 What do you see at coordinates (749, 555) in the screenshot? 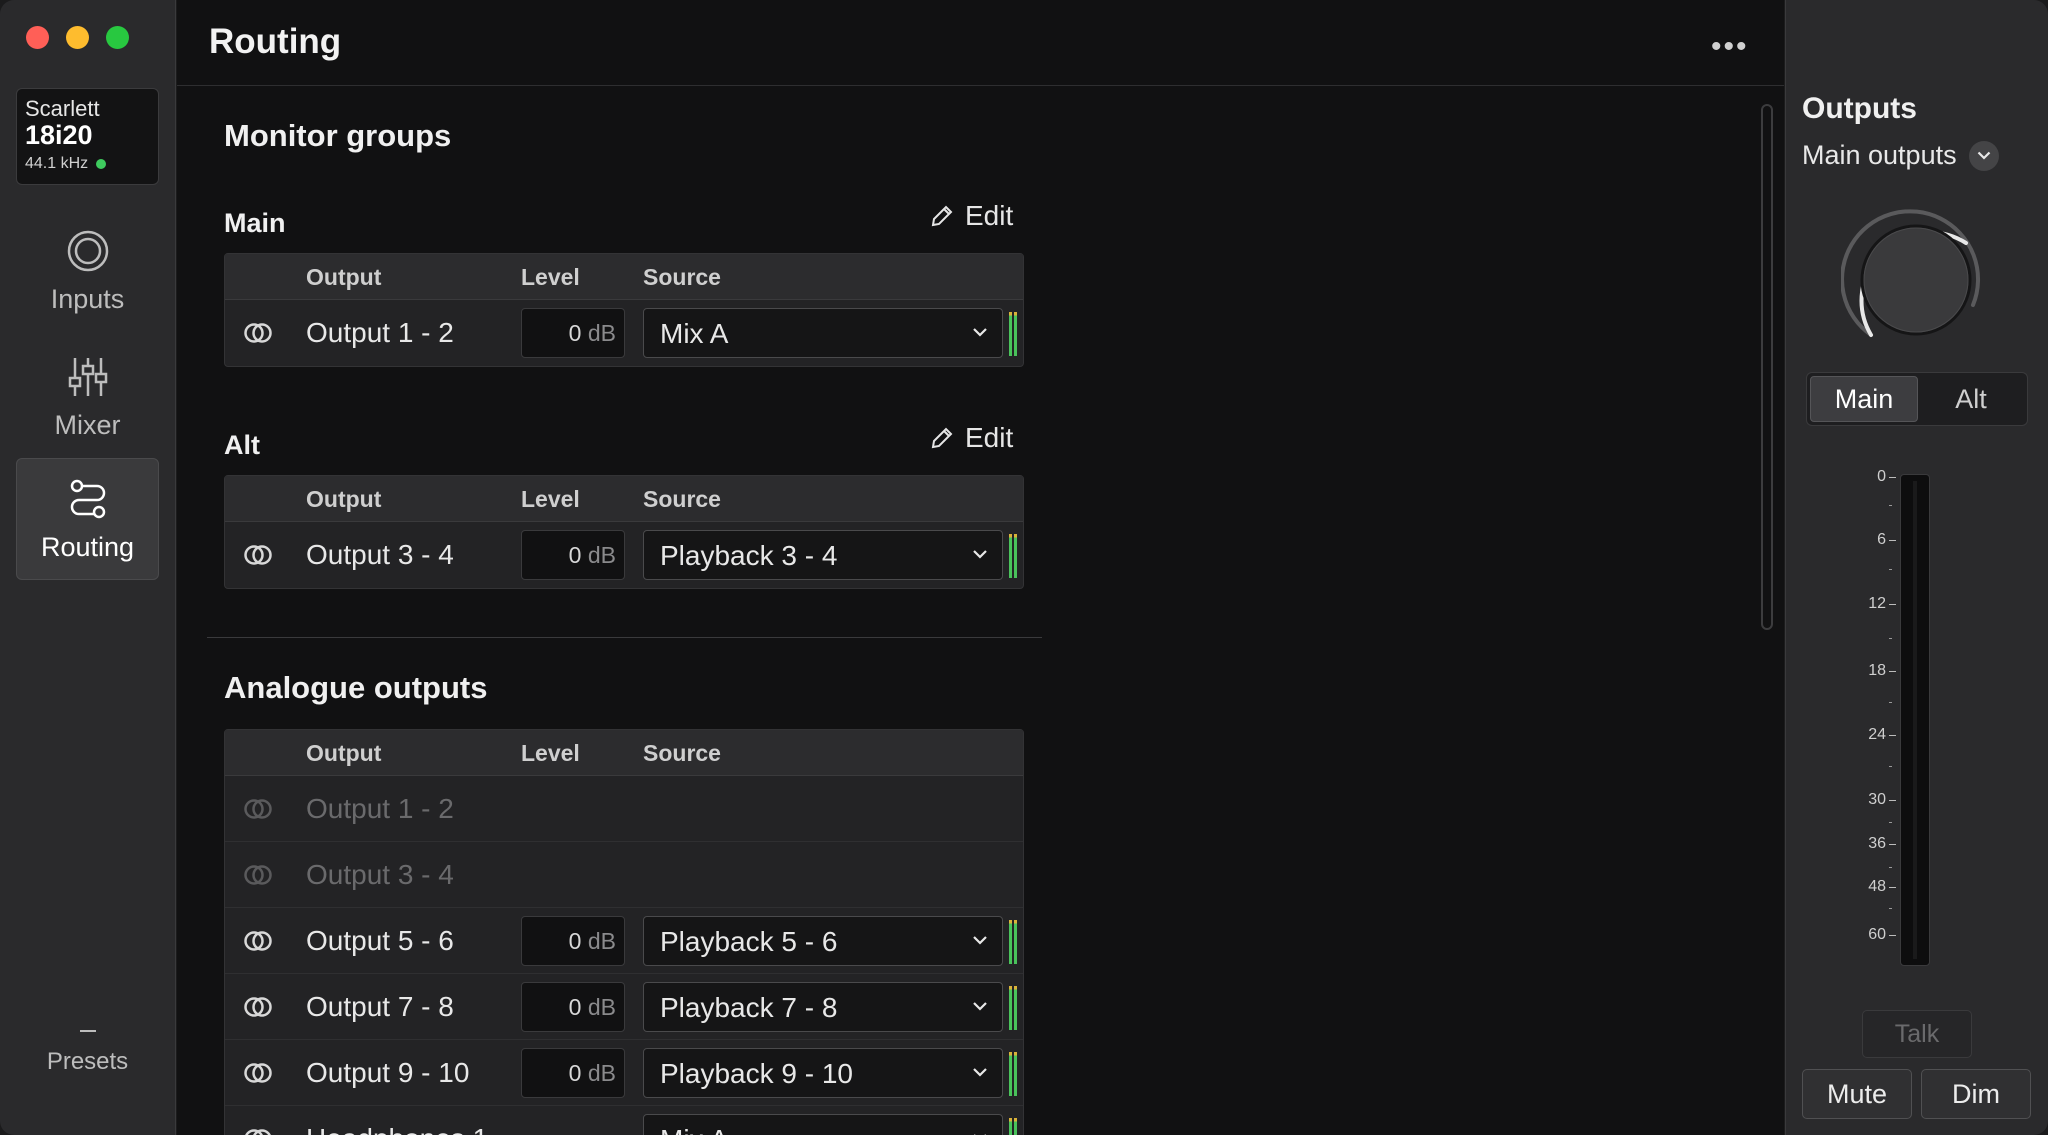
I see `source-value: Playback 3 - 4` at bounding box center [749, 555].